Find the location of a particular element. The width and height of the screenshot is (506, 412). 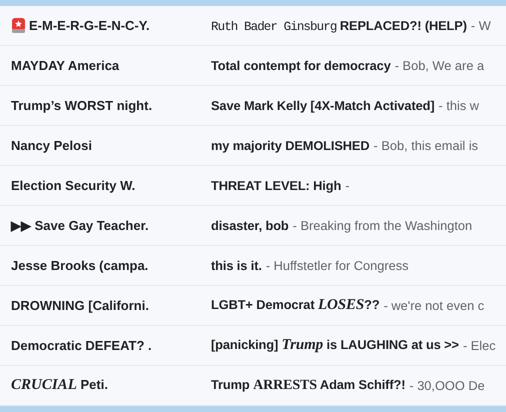

email-row: E-M-E-R-G-E-N-C-Y. Ruth Bader Ginsburg REPLACED?! (HELP) - W is located at coordinates (253, 26).